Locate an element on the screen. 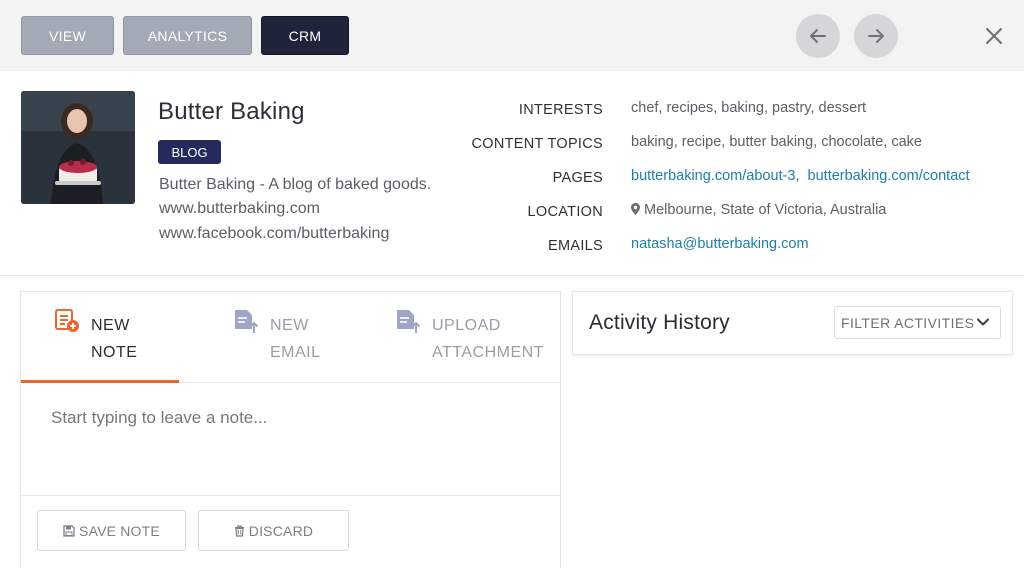 The width and height of the screenshot is (1024, 568). next-button is located at coordinates (876, 36).